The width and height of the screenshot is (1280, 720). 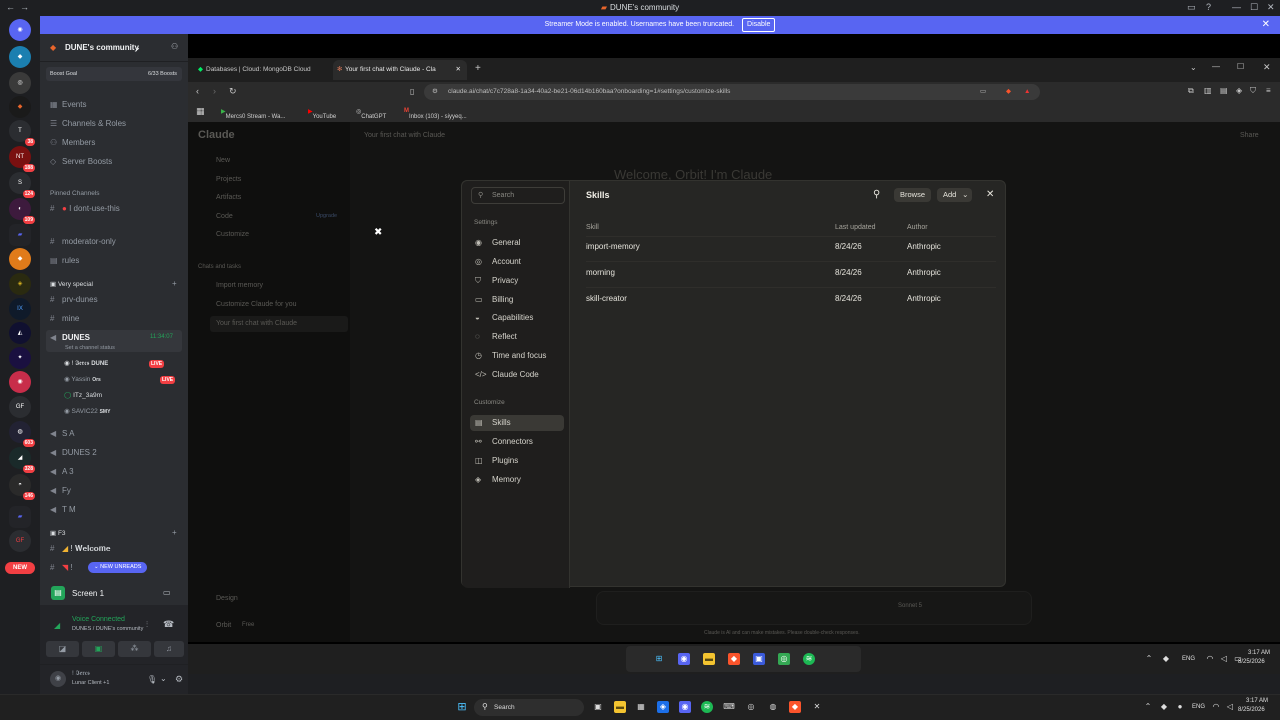 I want to click on app-icon: ◈, so click(x=663, y=707).